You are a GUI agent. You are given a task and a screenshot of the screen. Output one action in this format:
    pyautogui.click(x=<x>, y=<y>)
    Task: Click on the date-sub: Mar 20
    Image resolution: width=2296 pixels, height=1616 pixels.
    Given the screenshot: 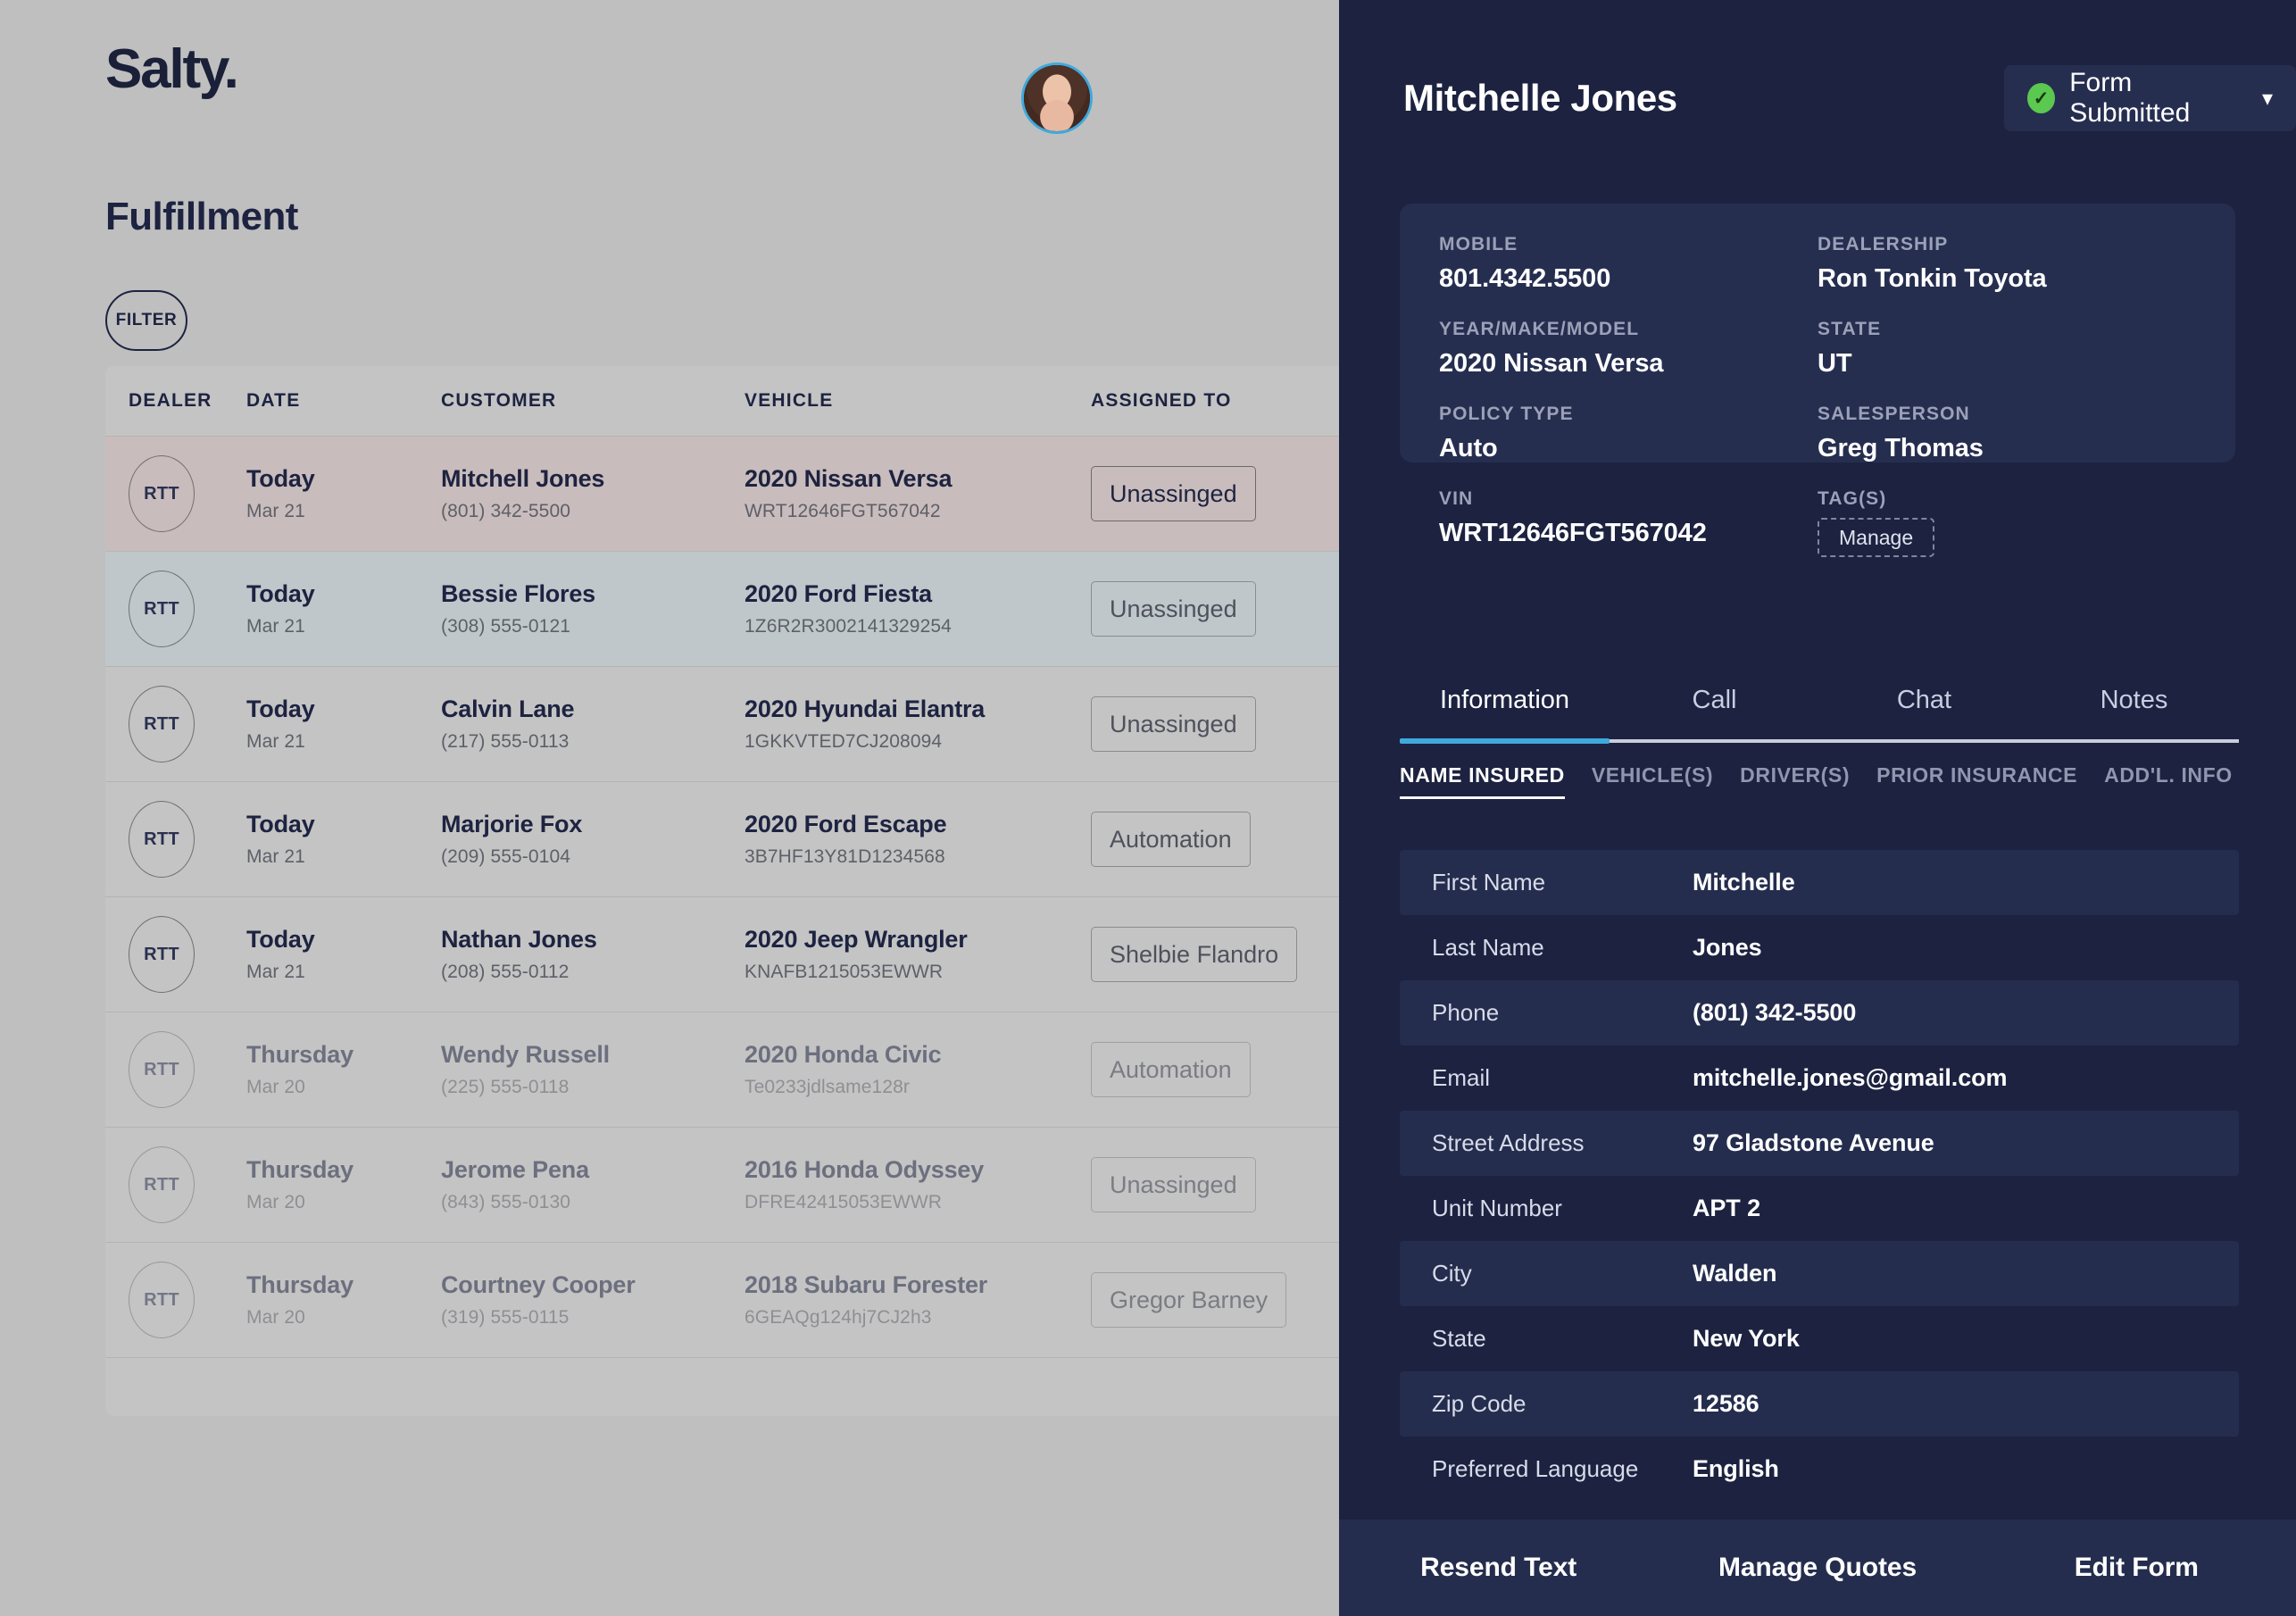 What is the action you would take?
    pyautogui.click(x=275, y=1087)
    